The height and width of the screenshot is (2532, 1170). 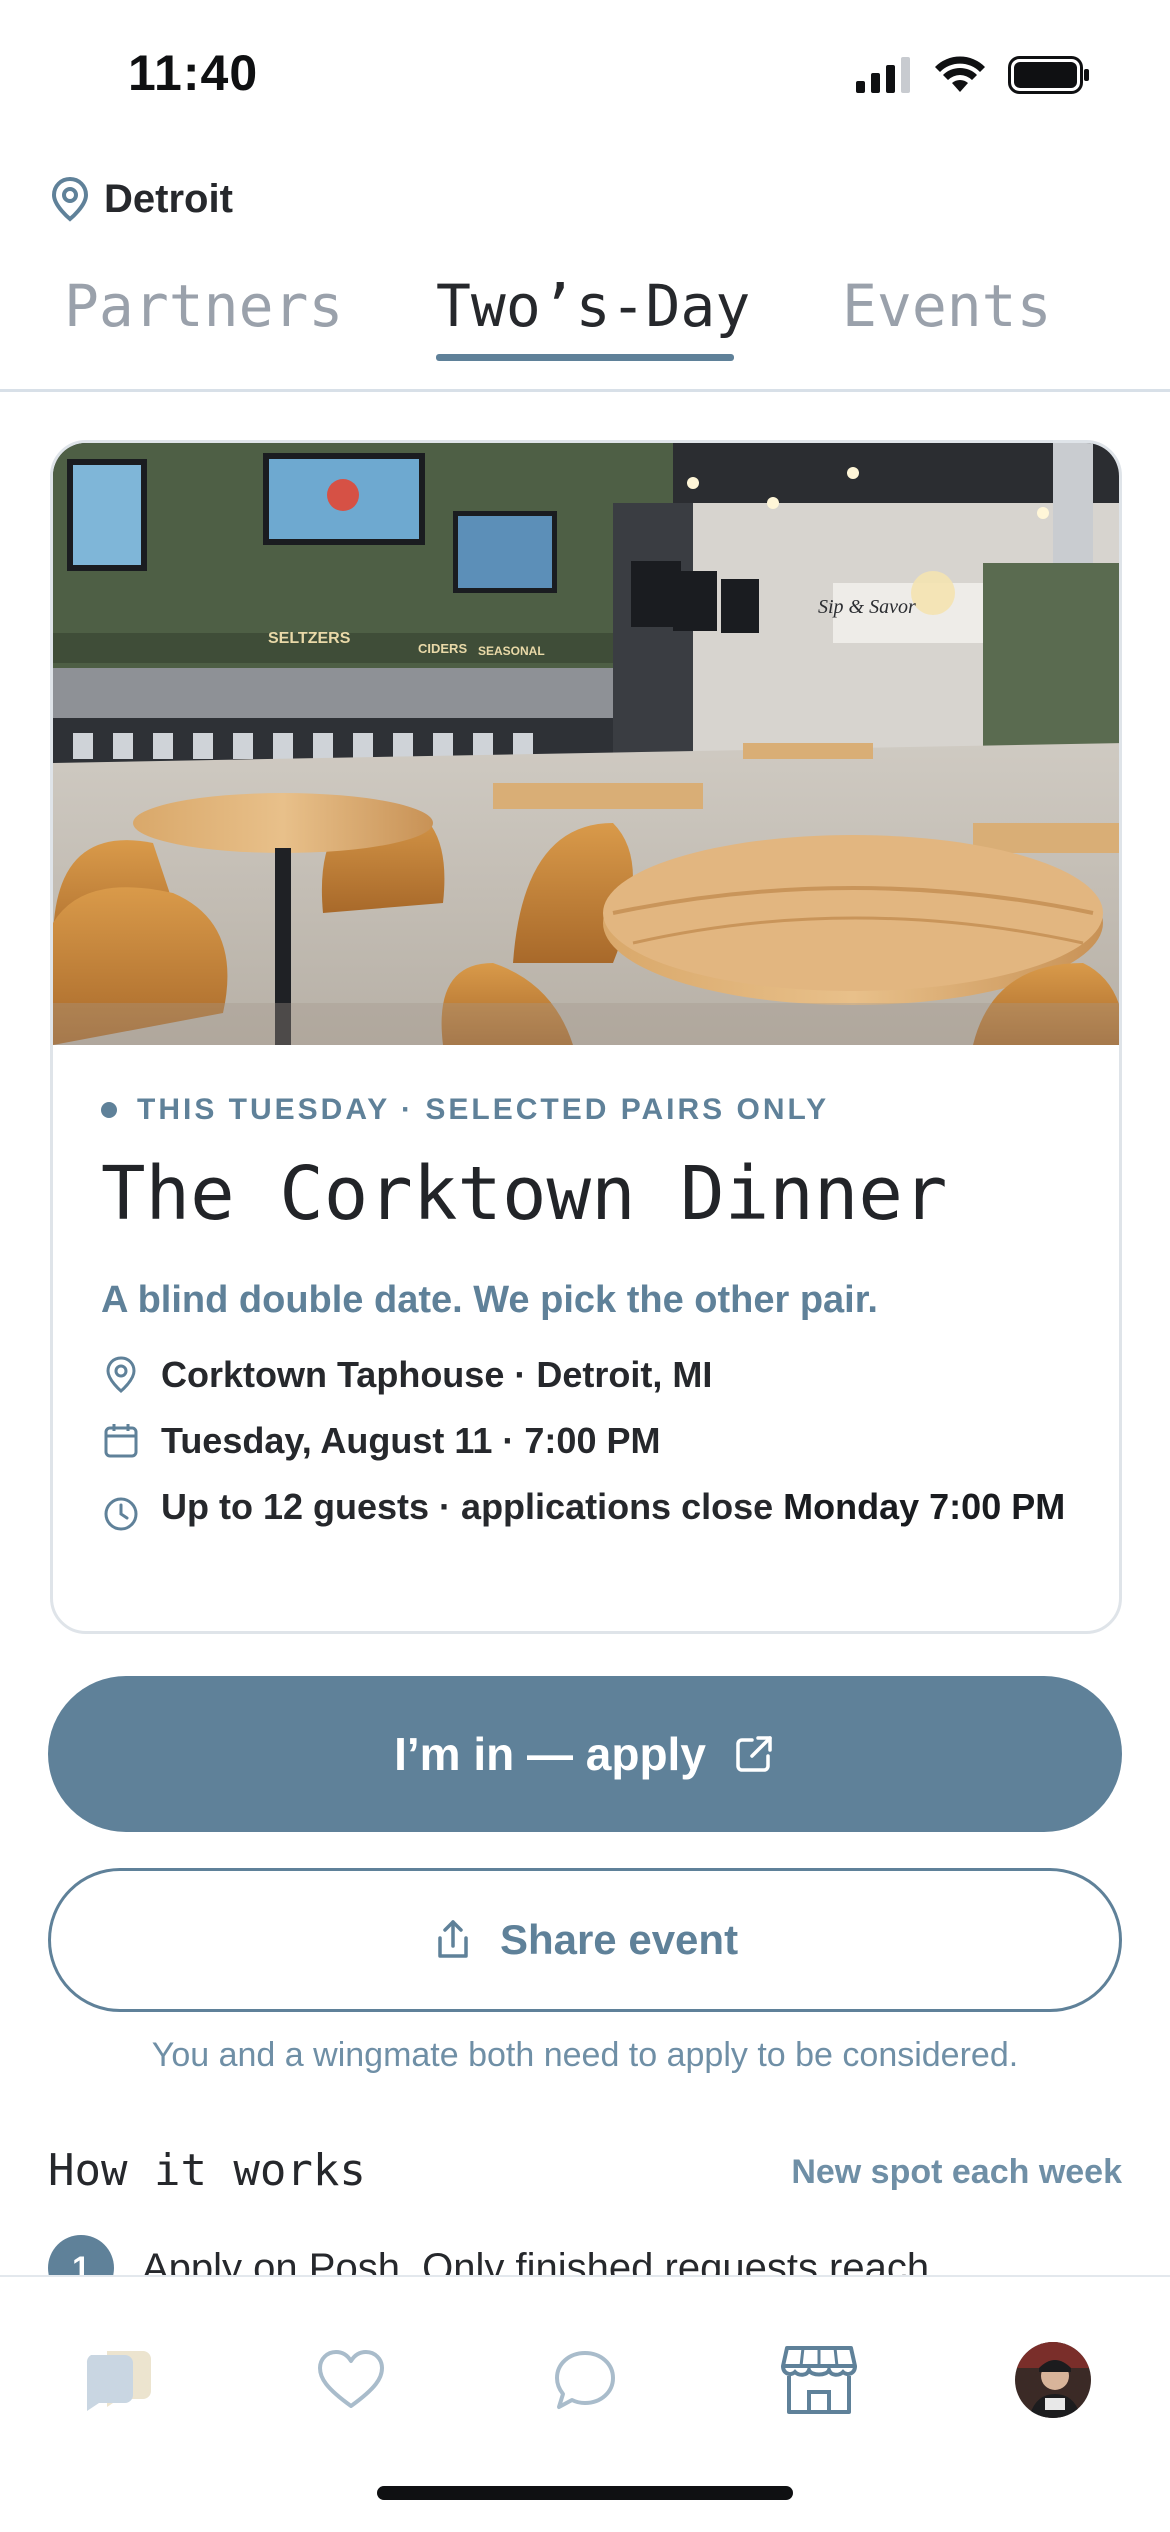 I want to click on cellular-signal-icon, so click(x=883, y=75).